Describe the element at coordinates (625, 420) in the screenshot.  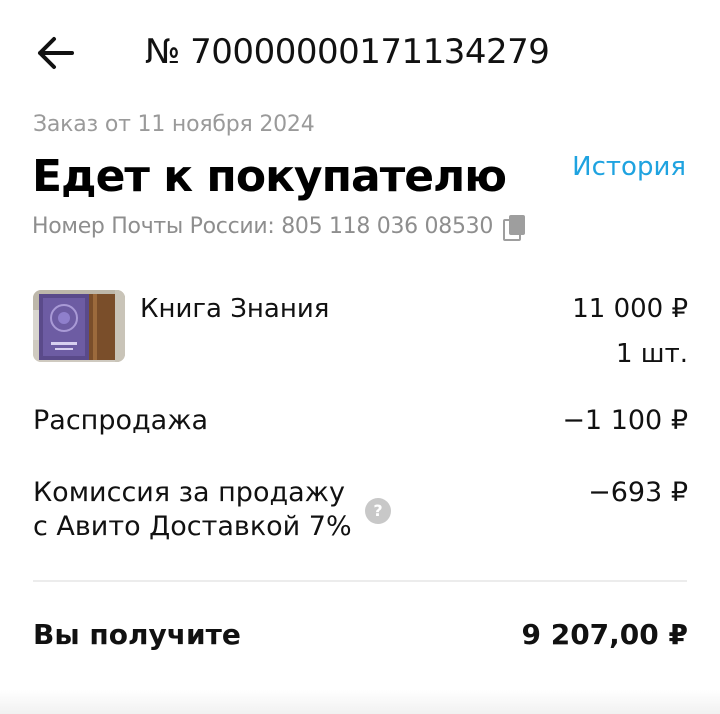
I see `sale-value: −1 100 ₽` at that location.